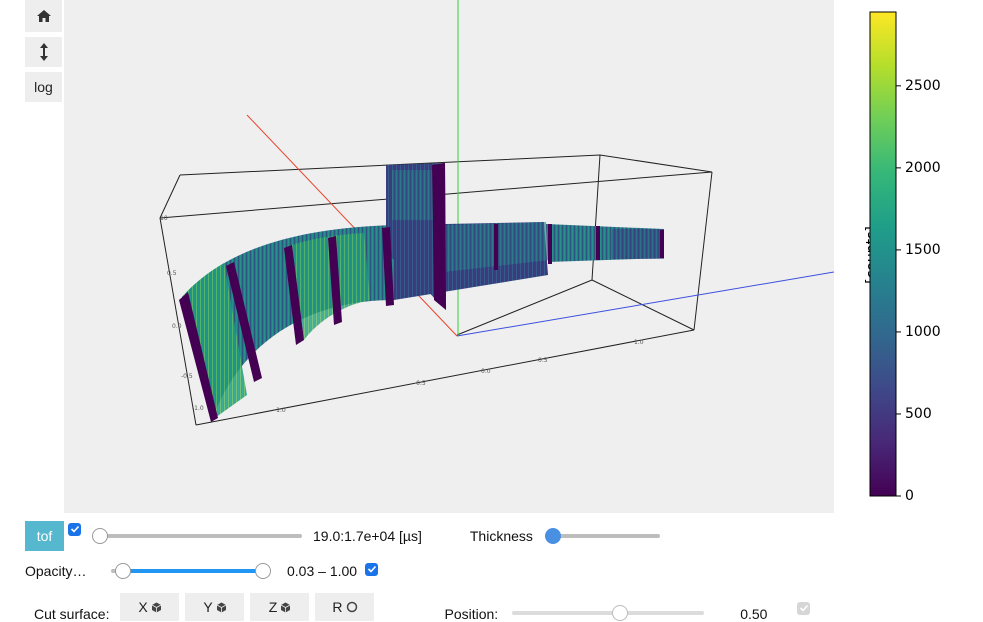  I want to click on svg-text: 10, so click(164, 218).